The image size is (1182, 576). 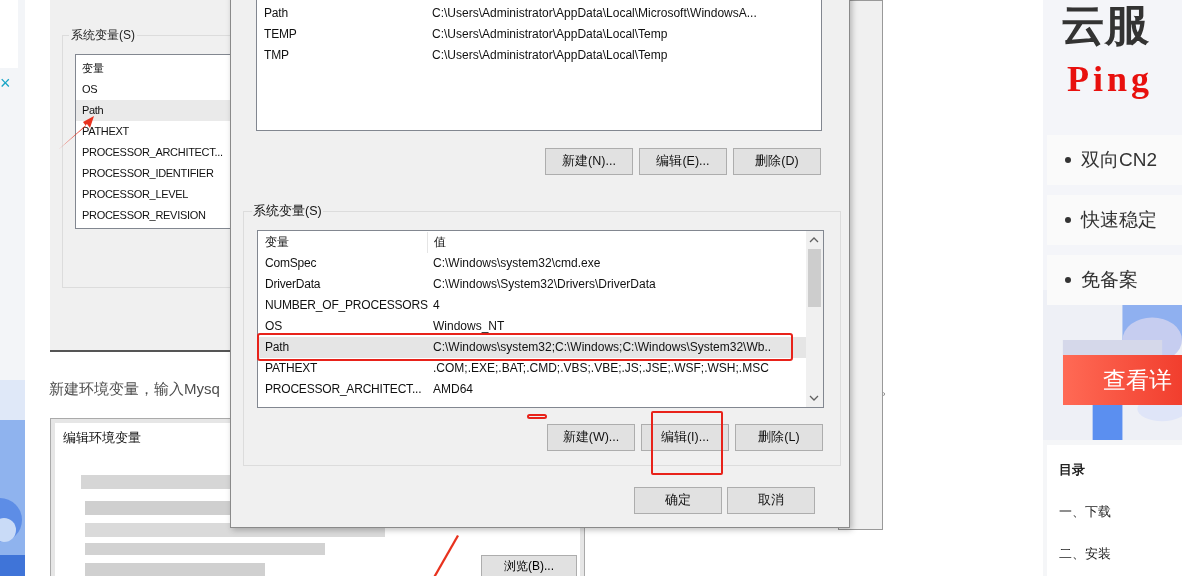 What do you see at coordinates (814, 319) in the screenshot?
I see `scrollbar` at bounding box center [814, 319].